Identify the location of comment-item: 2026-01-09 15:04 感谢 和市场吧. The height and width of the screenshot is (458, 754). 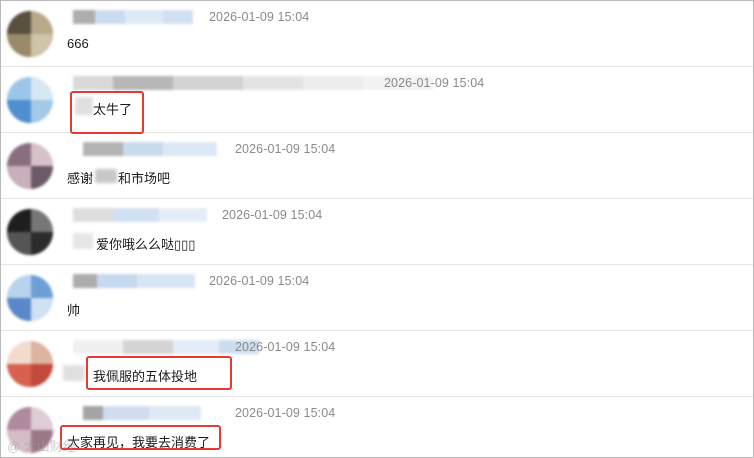
(377, 166).